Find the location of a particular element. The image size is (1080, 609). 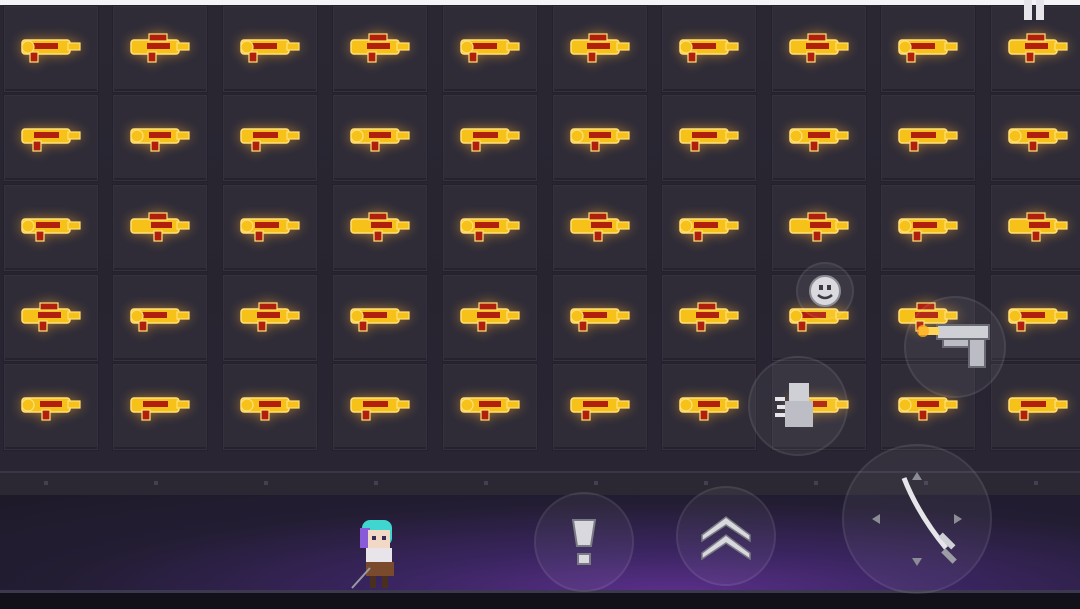

long-pistol-weapon is located at coordinates (489, 405).